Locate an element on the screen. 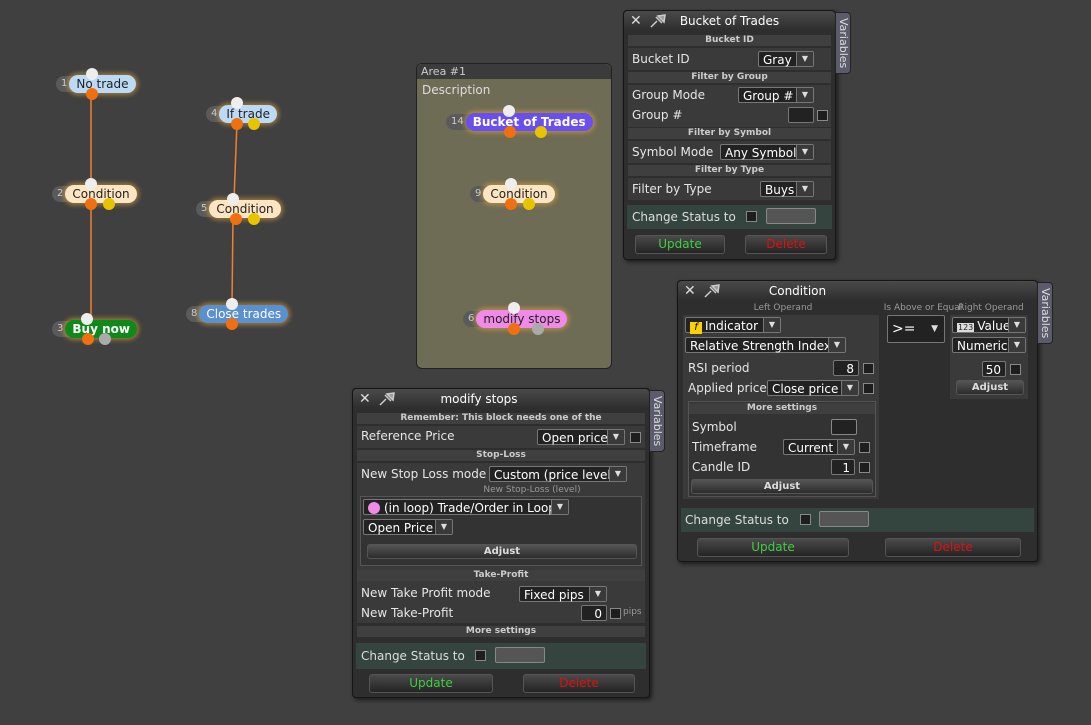 This screenshot has width=1091, height=725. applied-price-select: Close price ▼ is located at coordinates (813, 388).